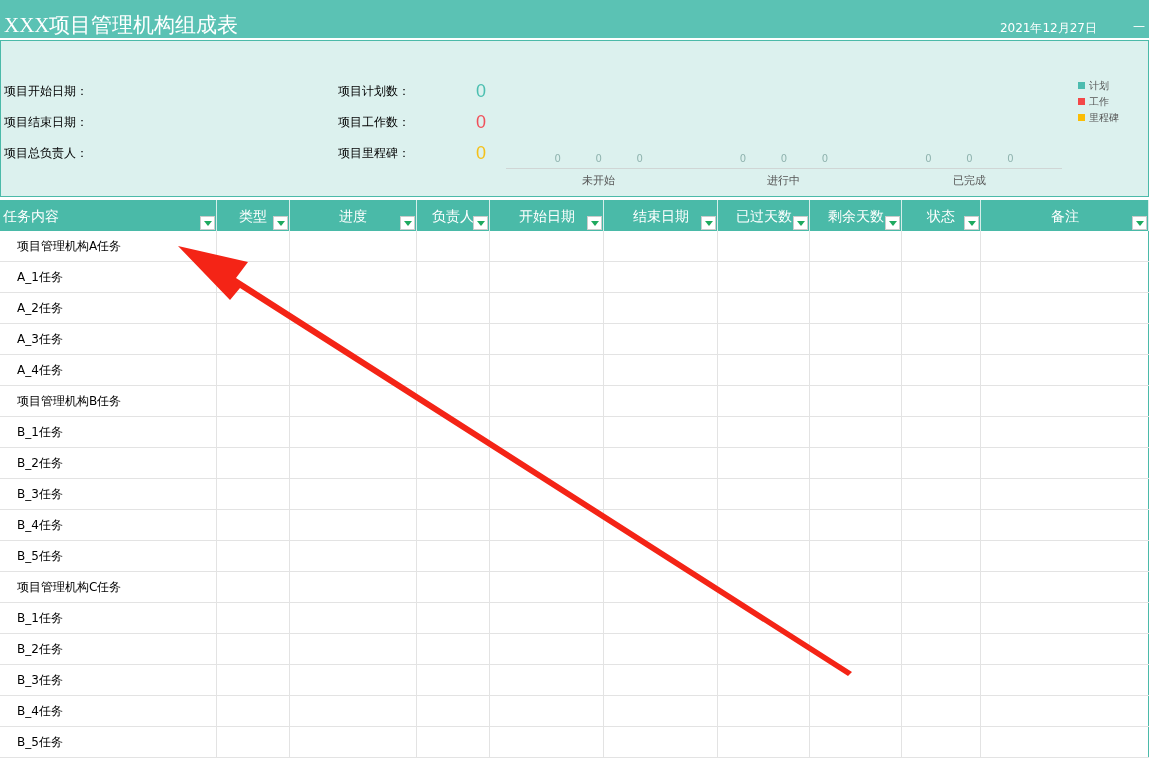 The width and height of the screenshot is (1149, 758). Describe the element at coordinates (546, 215) in the screenshot. I see `header-label: 开始日期` at that location.